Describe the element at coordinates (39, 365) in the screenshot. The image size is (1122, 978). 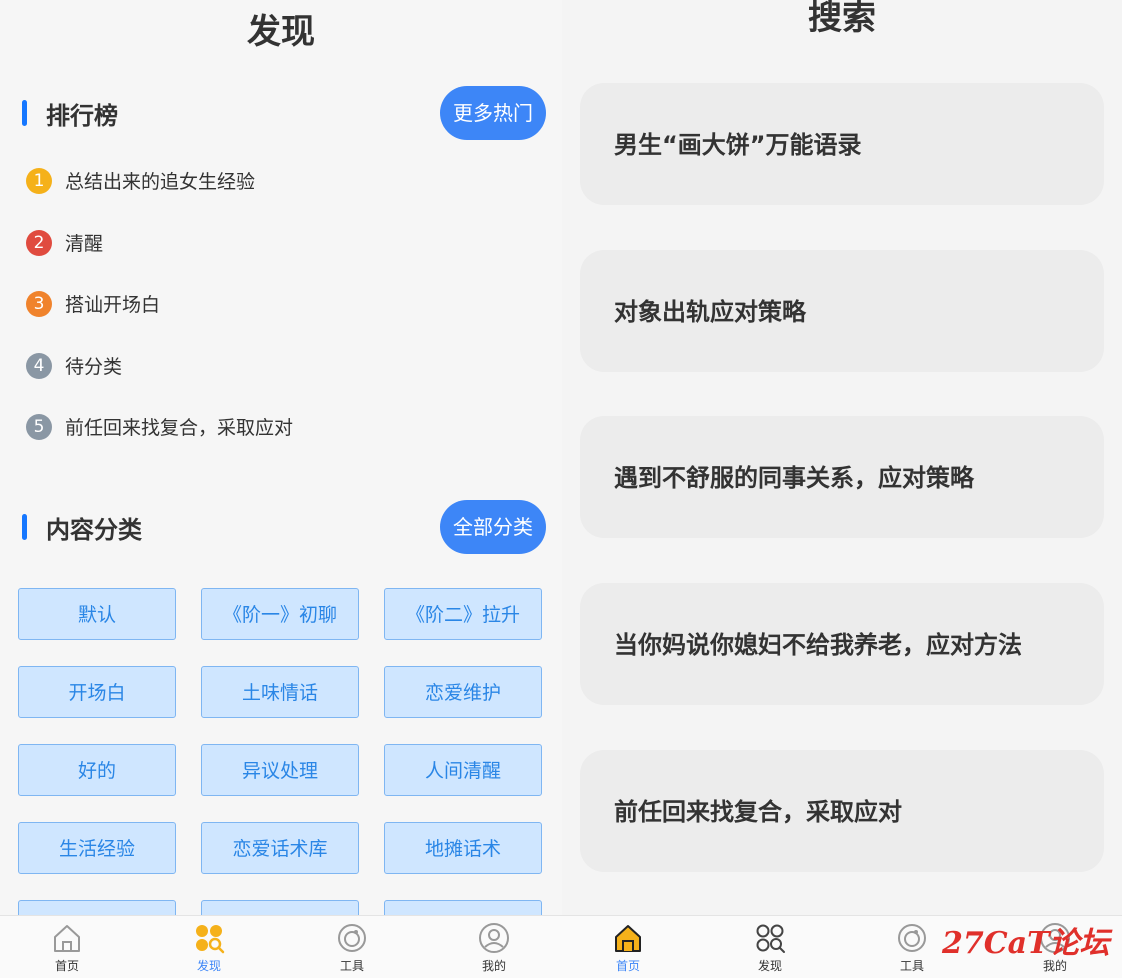
I see `rank-number-badge: 4` at that location.